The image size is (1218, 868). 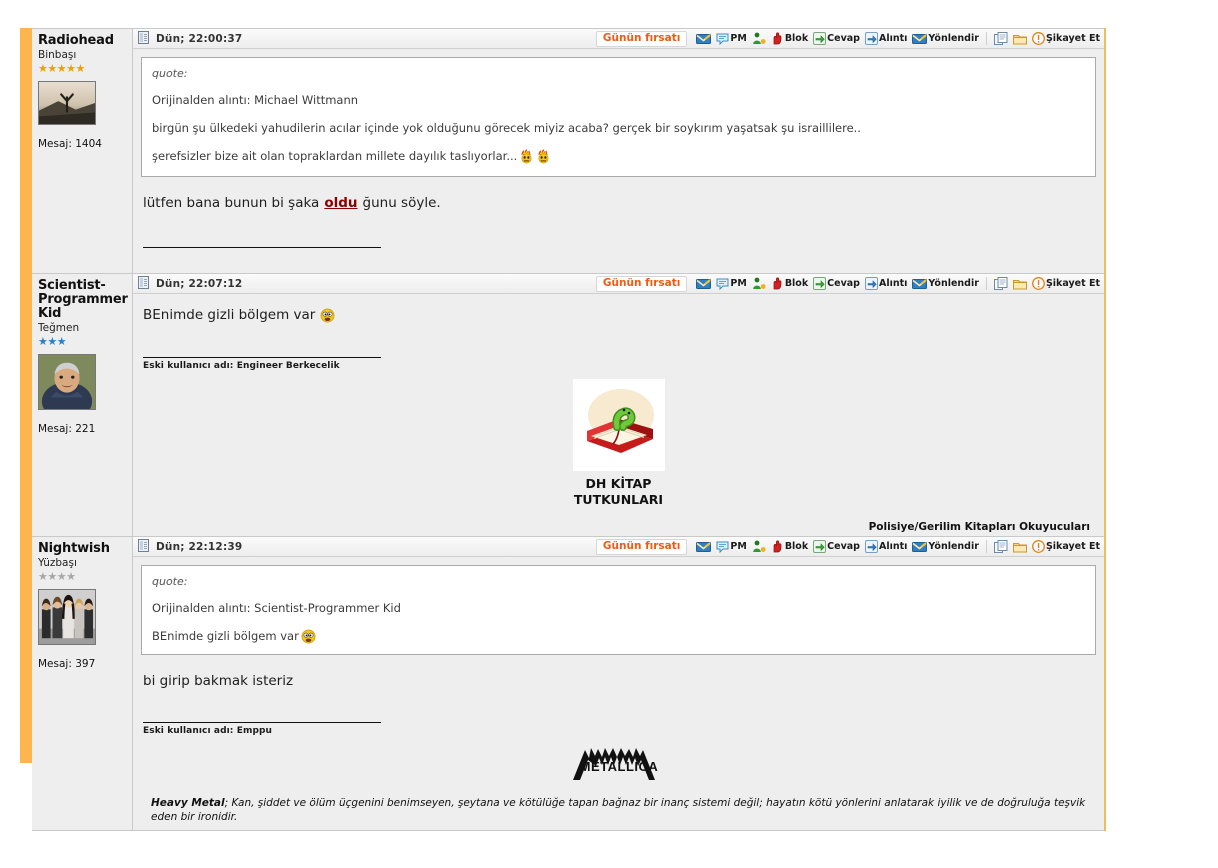 I want to click on post-date: Dün; 22:12:39, so click(x=199, y=546).